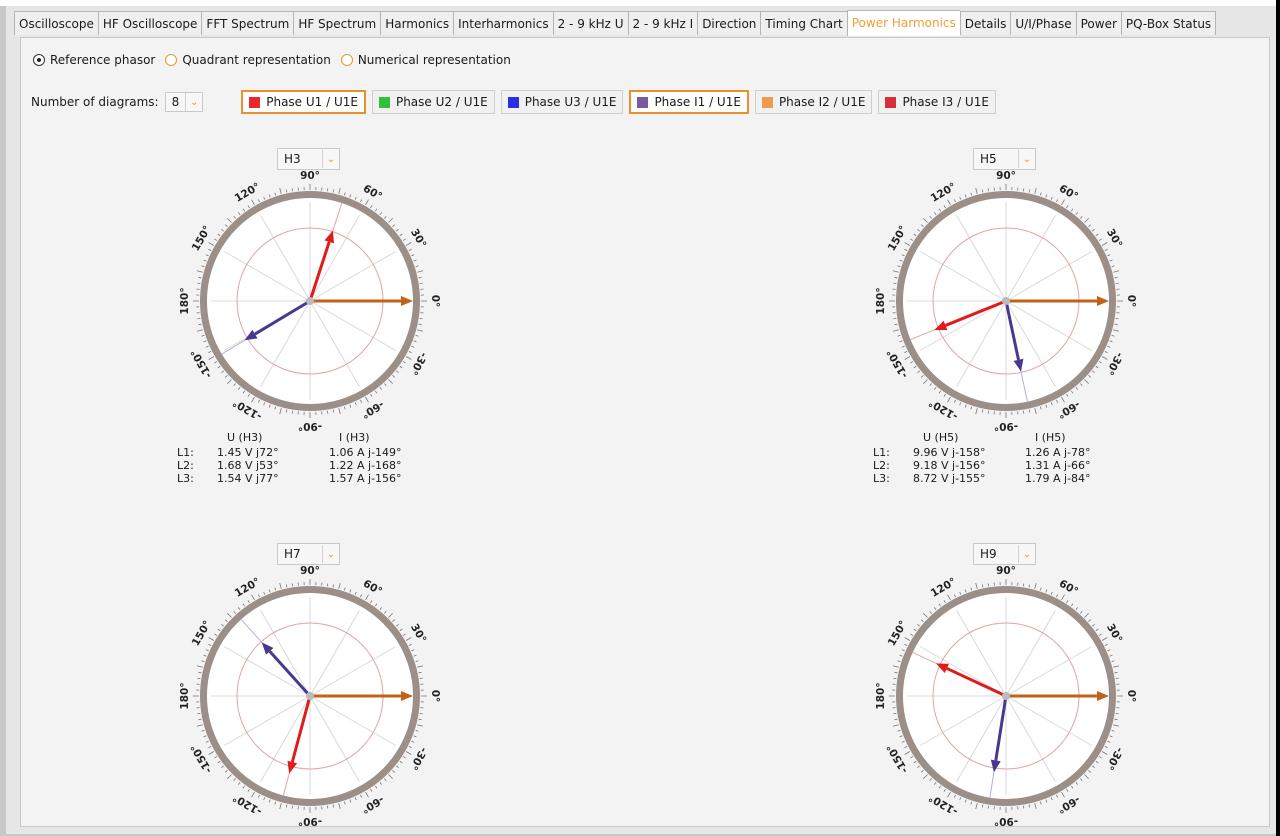  Describe the element at coordinates (729, 23) in the screenshot. I see `tab-direction: Direction` at that location.